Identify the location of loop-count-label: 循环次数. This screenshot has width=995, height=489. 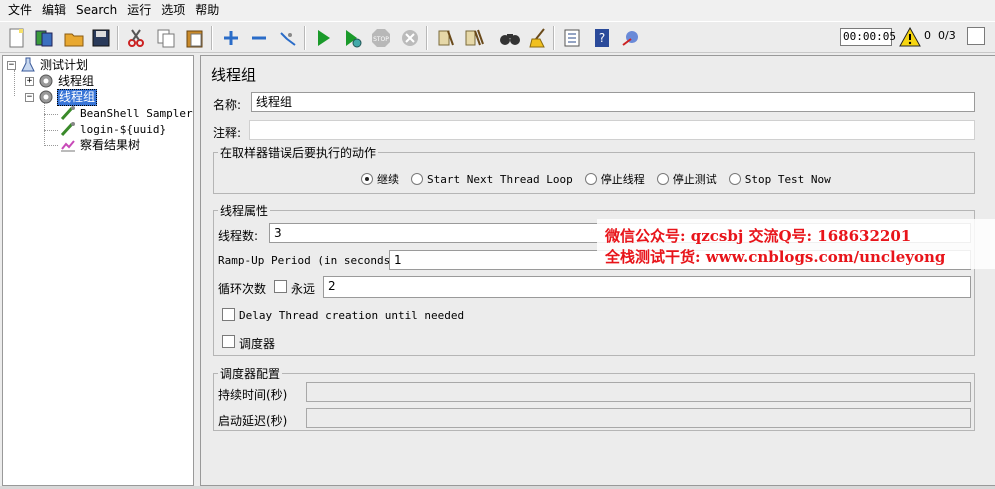
(242, 289).